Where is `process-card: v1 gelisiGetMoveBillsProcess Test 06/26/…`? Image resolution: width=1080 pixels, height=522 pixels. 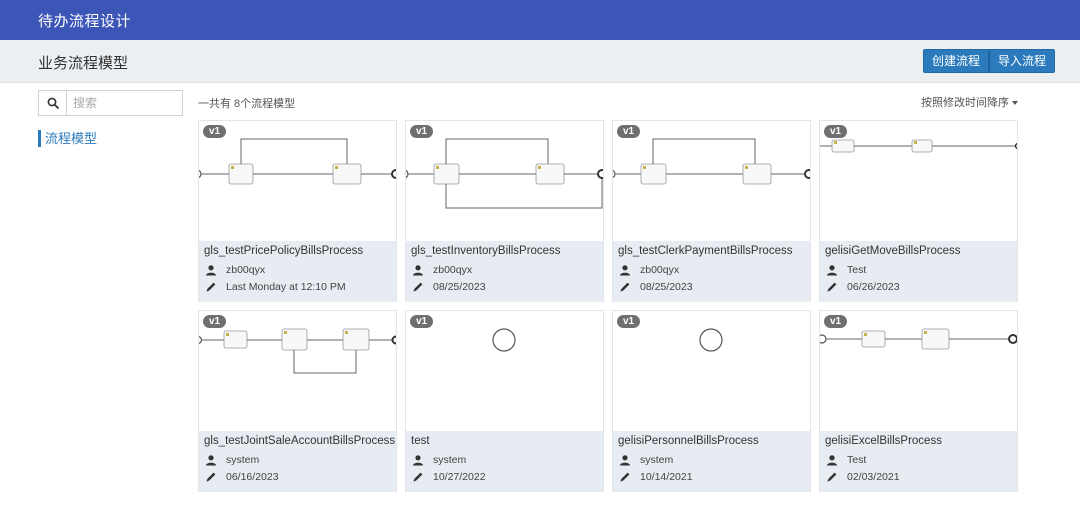
process-card: v1 gelisiGetMoveBillsProcess Test 06/26/… is located at coordinates (918, 211).